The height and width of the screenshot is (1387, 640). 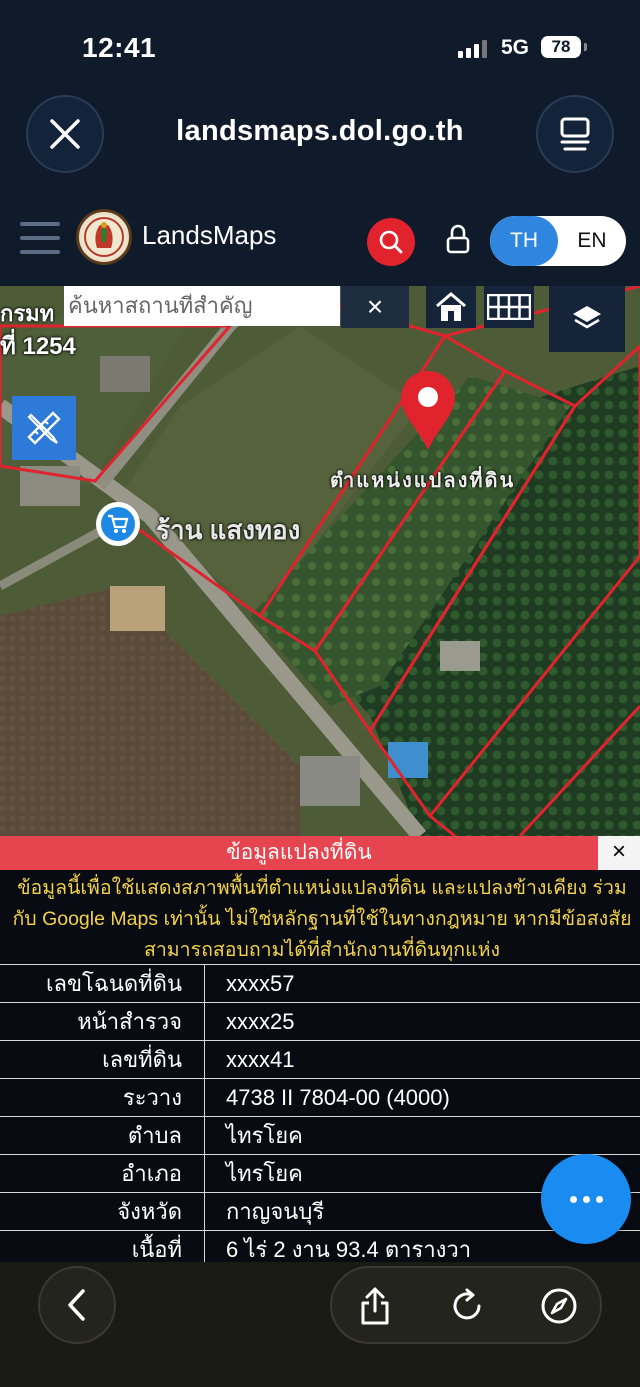 I want to click on layers-icon, so click(x=587, y=317).